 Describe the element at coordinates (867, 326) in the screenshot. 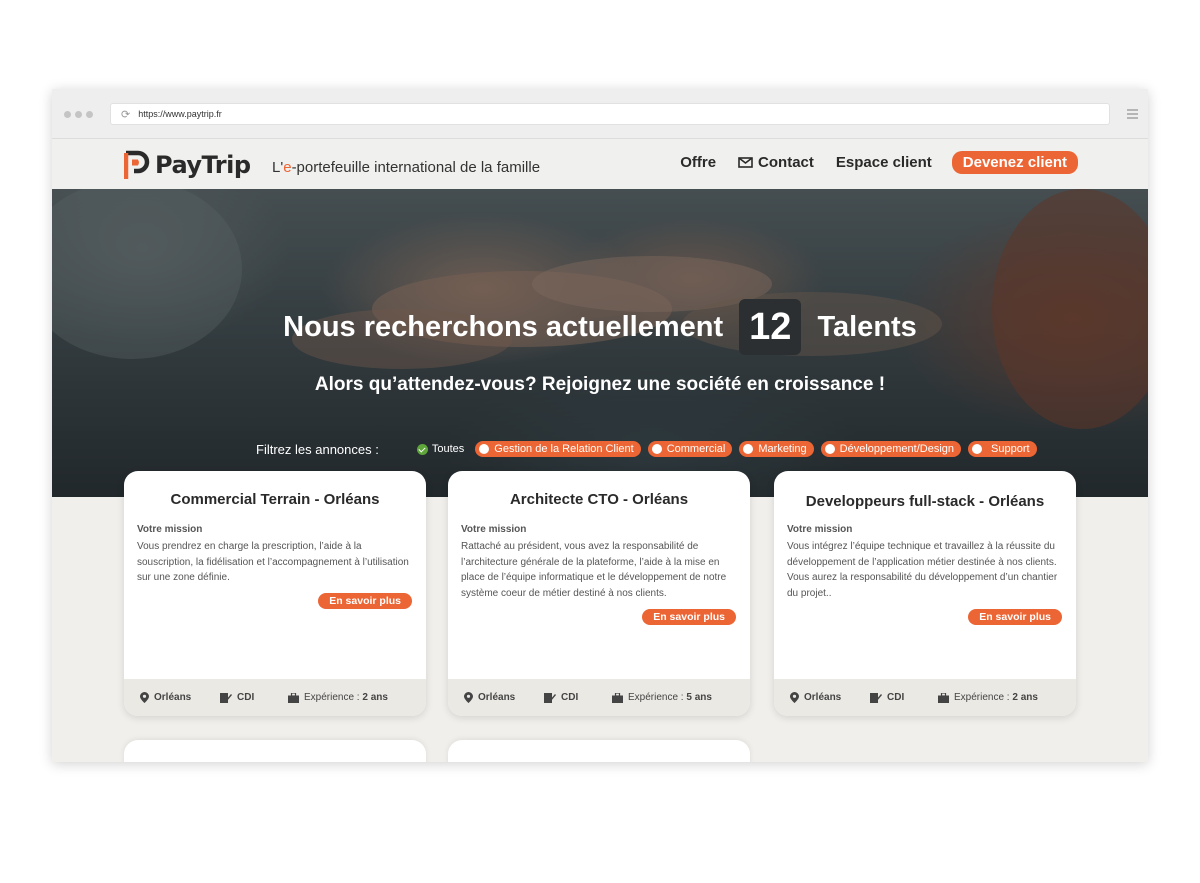

I see `headline-after: Talents` at that location.